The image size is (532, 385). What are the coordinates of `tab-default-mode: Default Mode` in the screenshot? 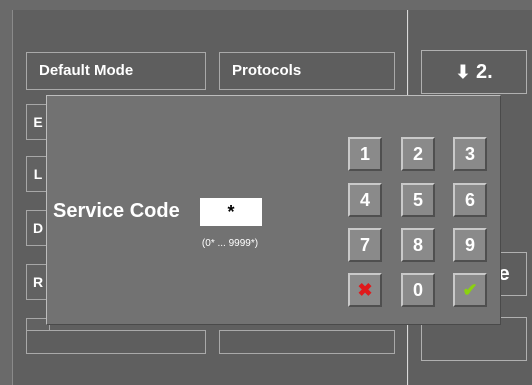 It's located at (116, 71).